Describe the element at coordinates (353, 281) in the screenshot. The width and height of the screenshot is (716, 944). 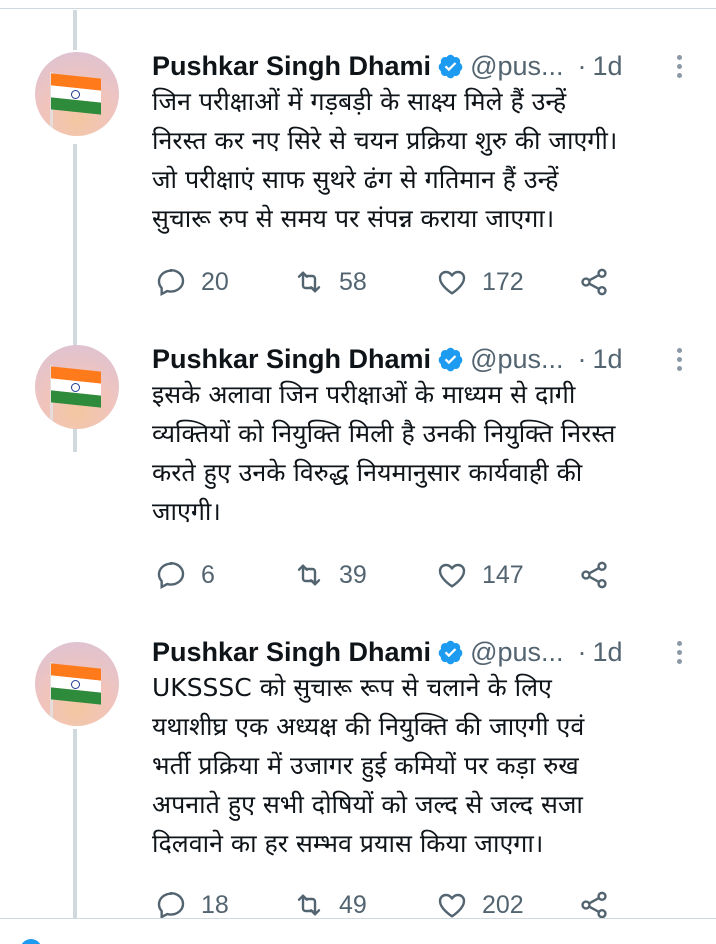
I see `retweet-count: 58` at that location.